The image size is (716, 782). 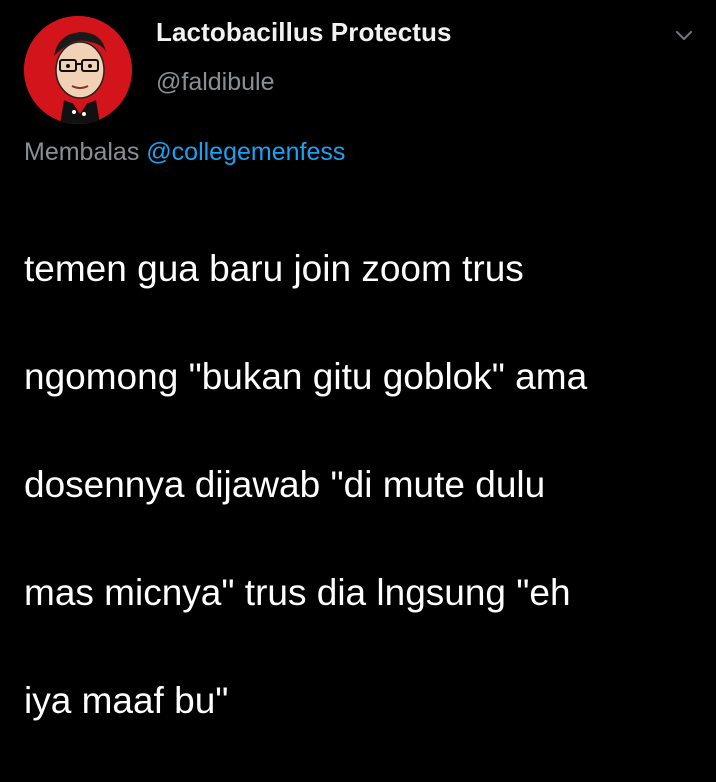 I want to click on tweet-text-line: iya maaf bu", so click(x=126, y=700).